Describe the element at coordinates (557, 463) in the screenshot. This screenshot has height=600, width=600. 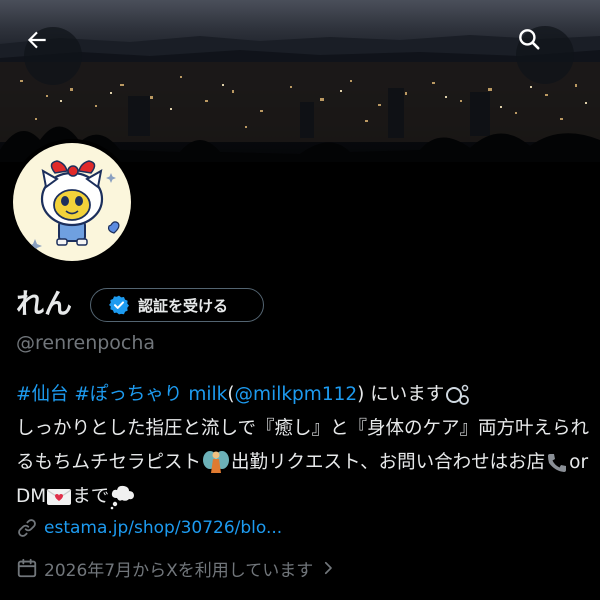
I see `phone-icon` at that location.